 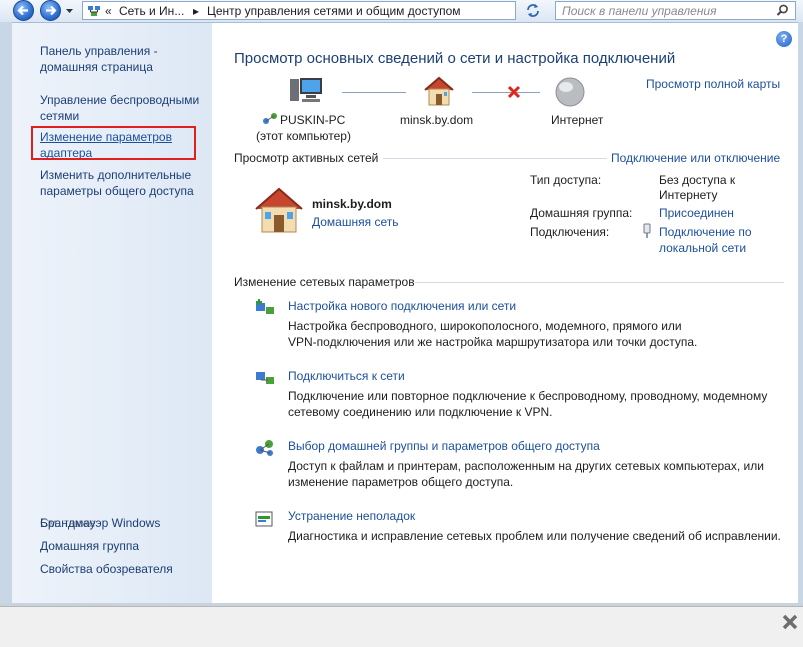 What do you see at coordinates (270, 118) in the screenshot?
I see `network-small-icon` at bounding box center [270, 118].